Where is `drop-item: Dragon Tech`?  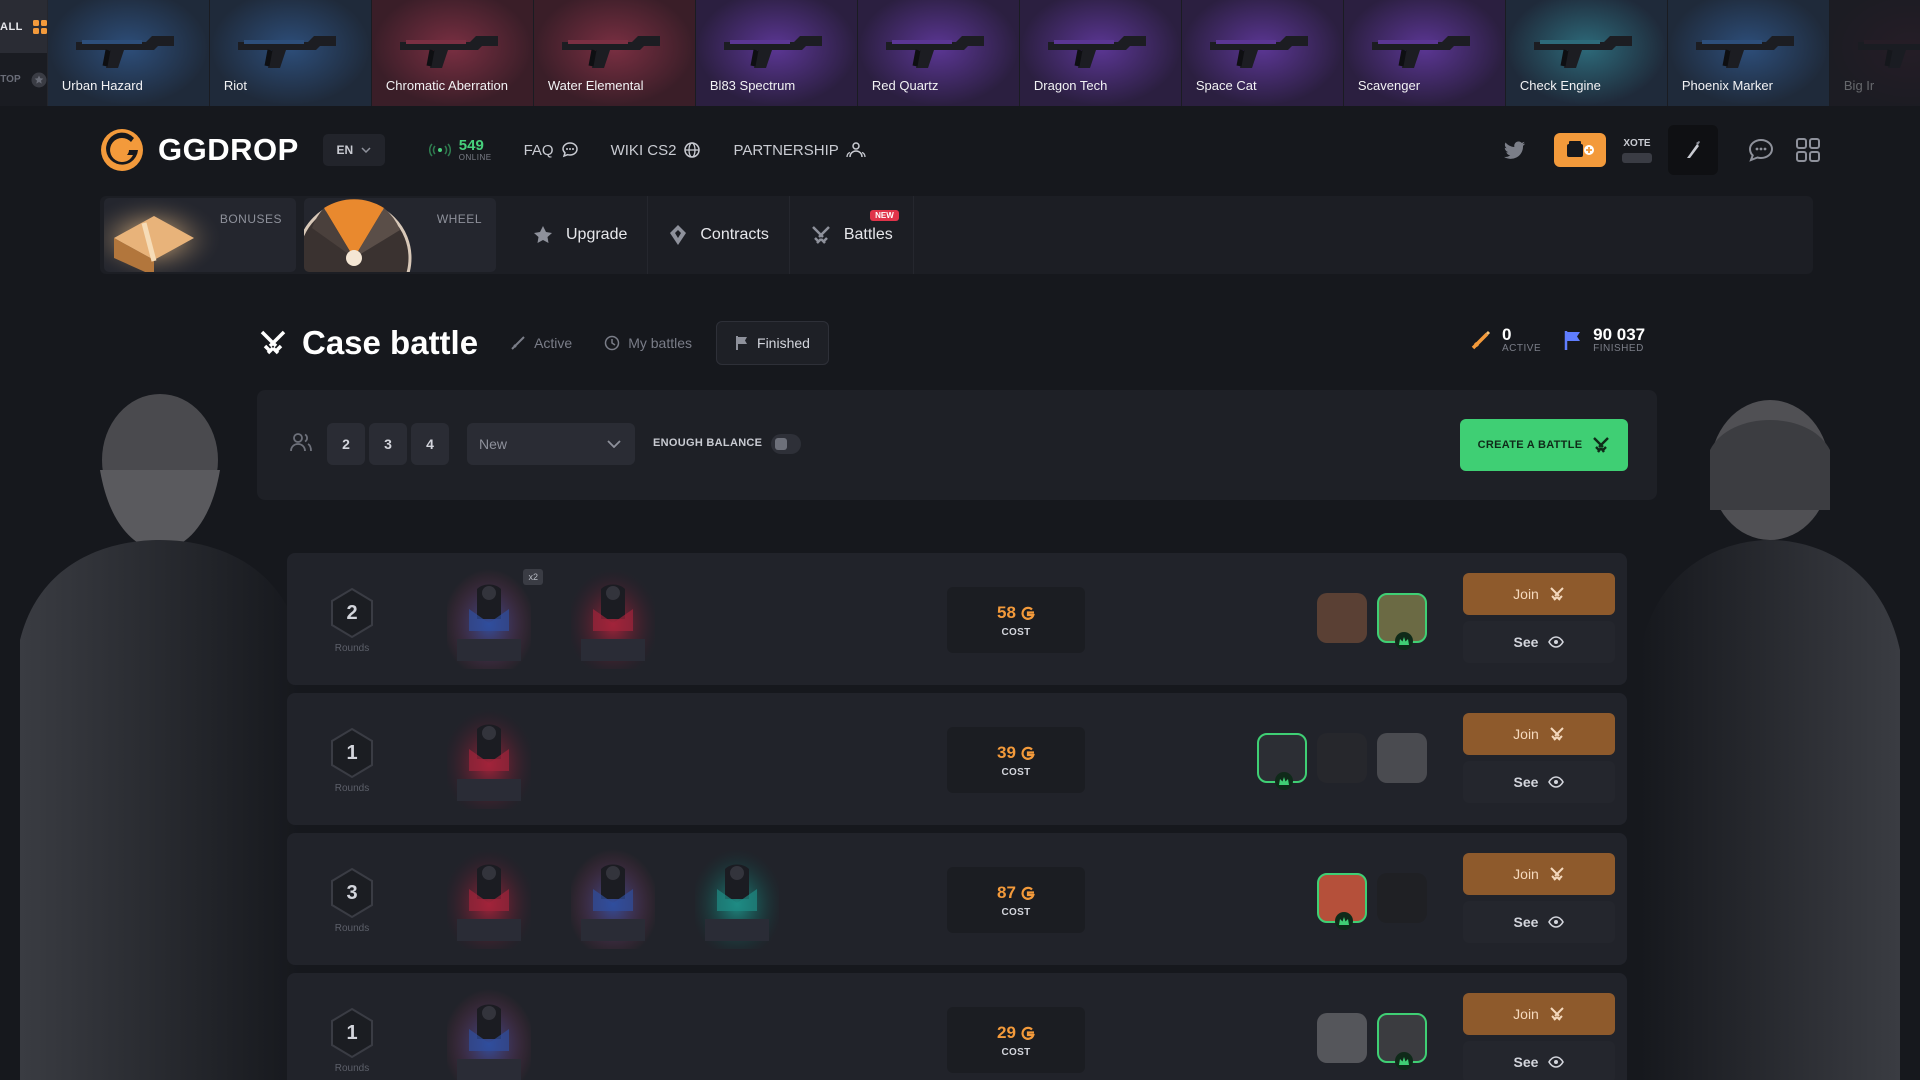
drop-item: Dragon Tech is located at coordinates (1100, 53).